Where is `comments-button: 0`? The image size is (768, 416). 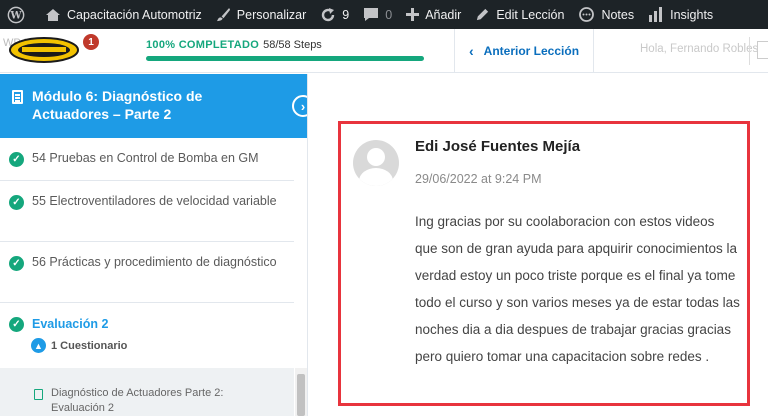
comments-button: 0 is located at coordinates (377, 14).